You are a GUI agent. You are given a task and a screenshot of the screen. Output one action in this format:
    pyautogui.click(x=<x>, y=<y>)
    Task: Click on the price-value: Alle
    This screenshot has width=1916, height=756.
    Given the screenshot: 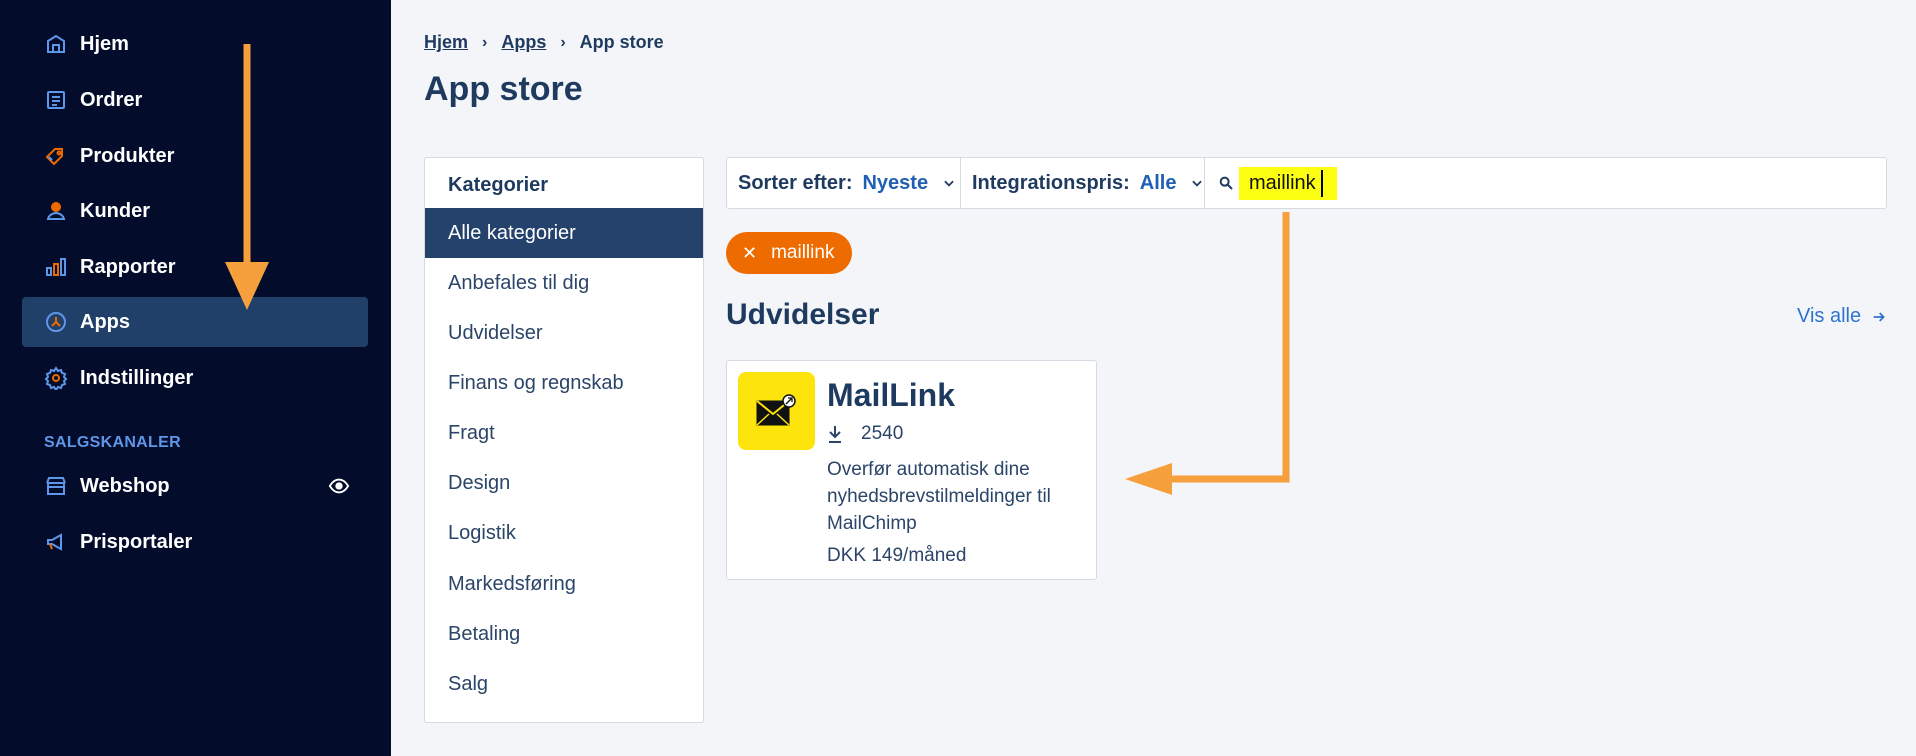 What is the action you would take?
    pyautogui.click(x=1158, y=182)
    